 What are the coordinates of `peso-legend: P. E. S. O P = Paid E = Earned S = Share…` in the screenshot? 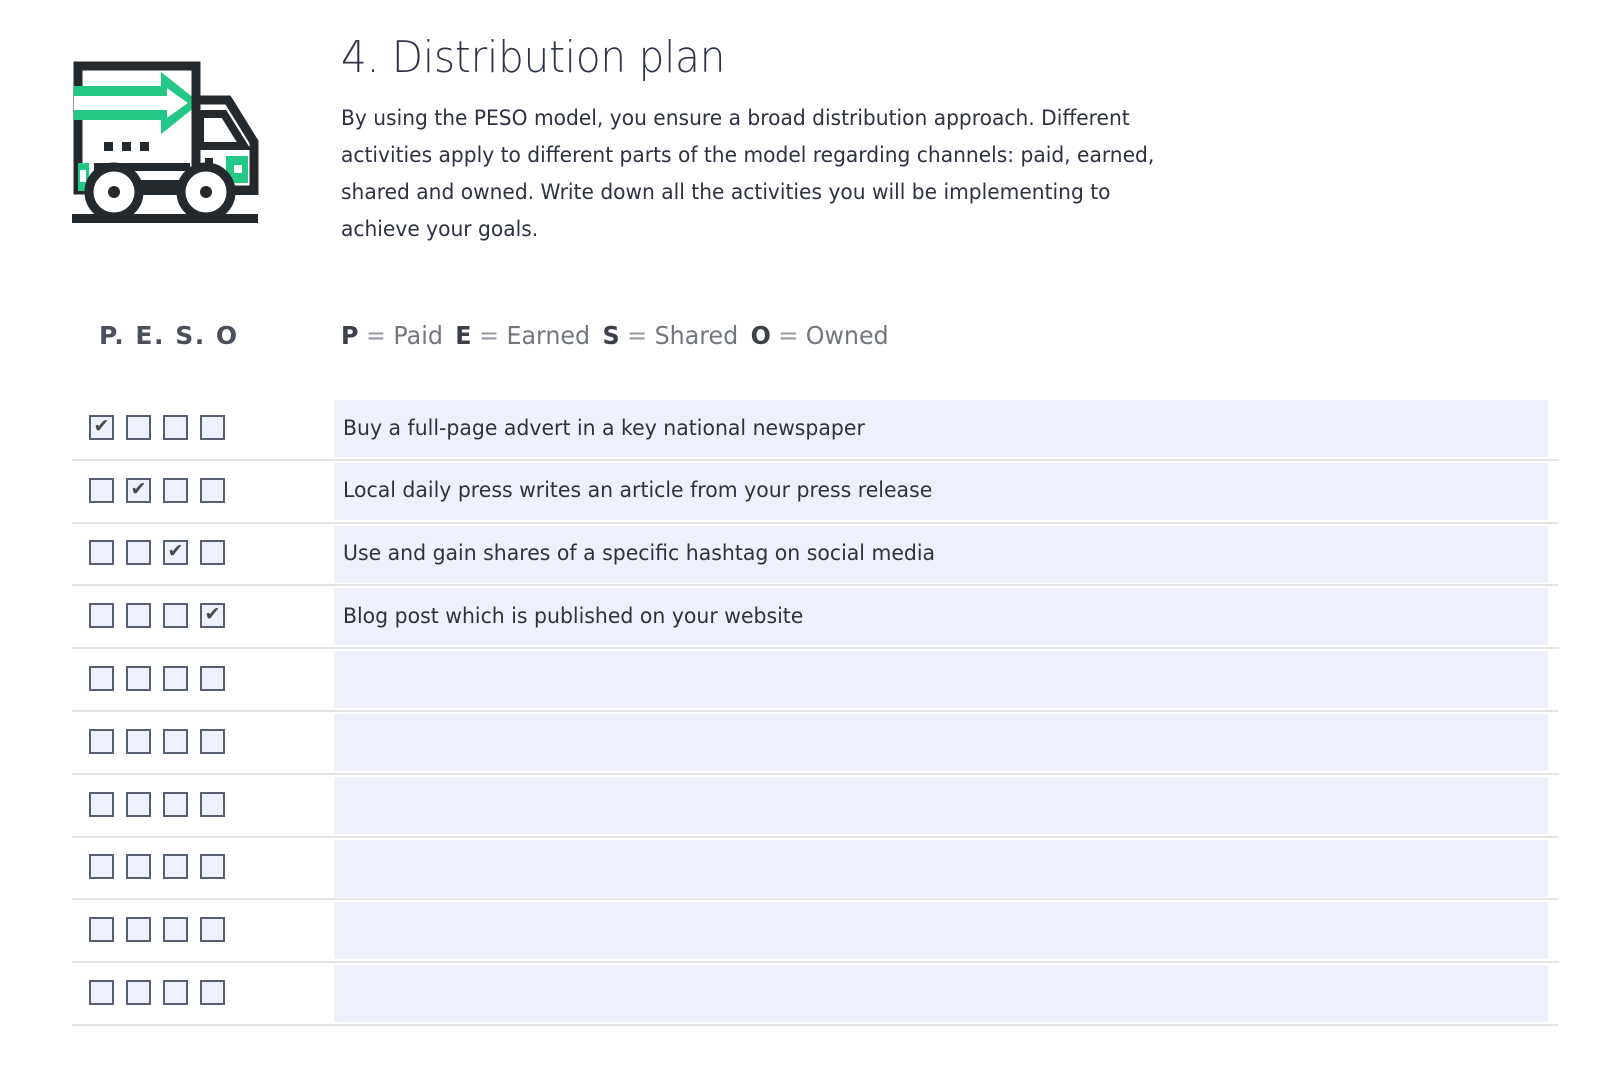 It's located at (800, 339).